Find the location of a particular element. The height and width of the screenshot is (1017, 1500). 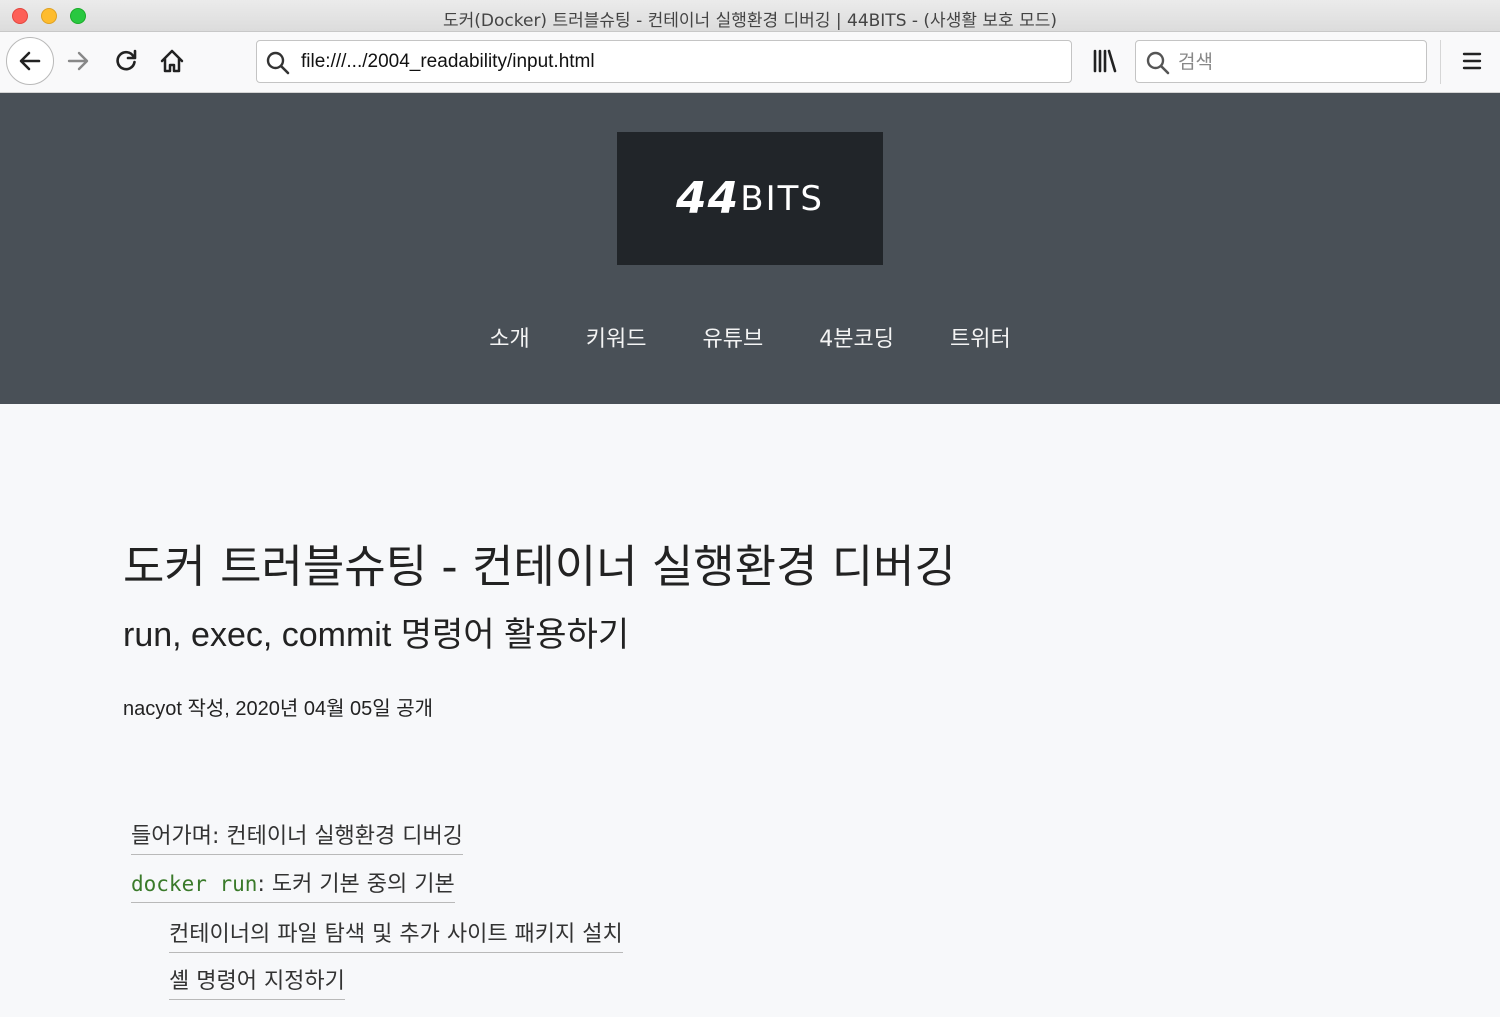

forward-button is located at coordinates (78, 61).